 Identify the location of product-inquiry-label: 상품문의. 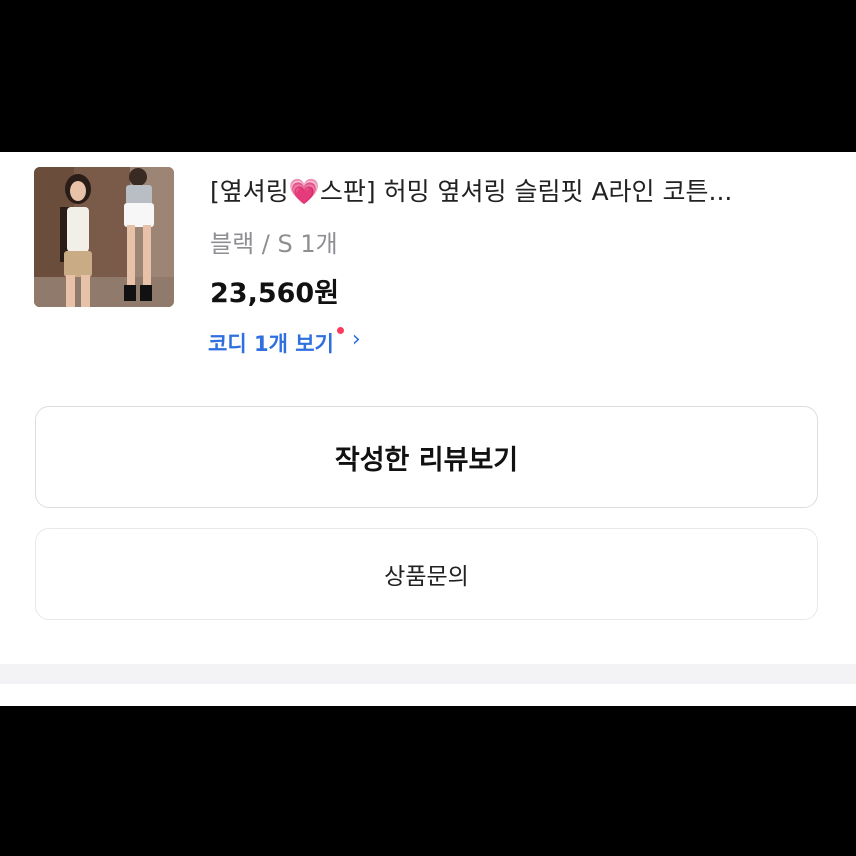
(426, 577).